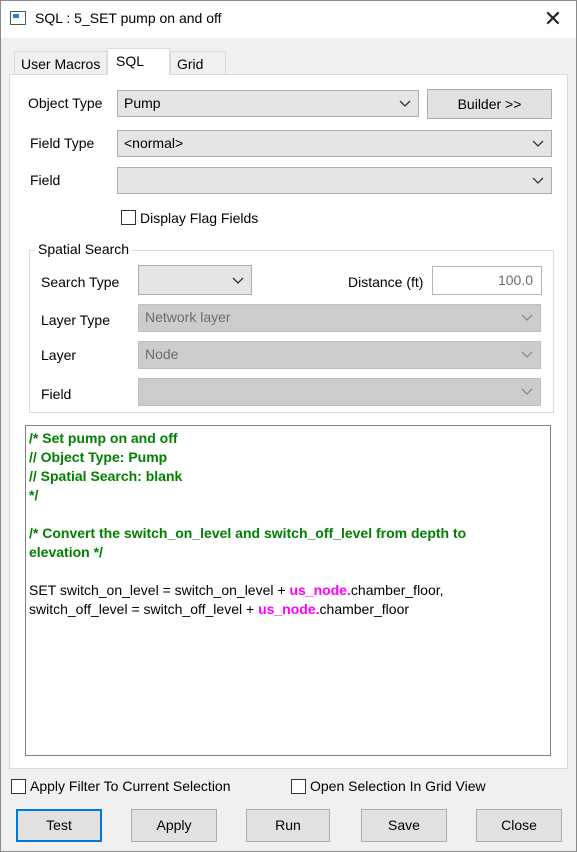 The height and width of the screenshot is (852, 577). I want to click on object-type-select: Pump, so click(268, 103).